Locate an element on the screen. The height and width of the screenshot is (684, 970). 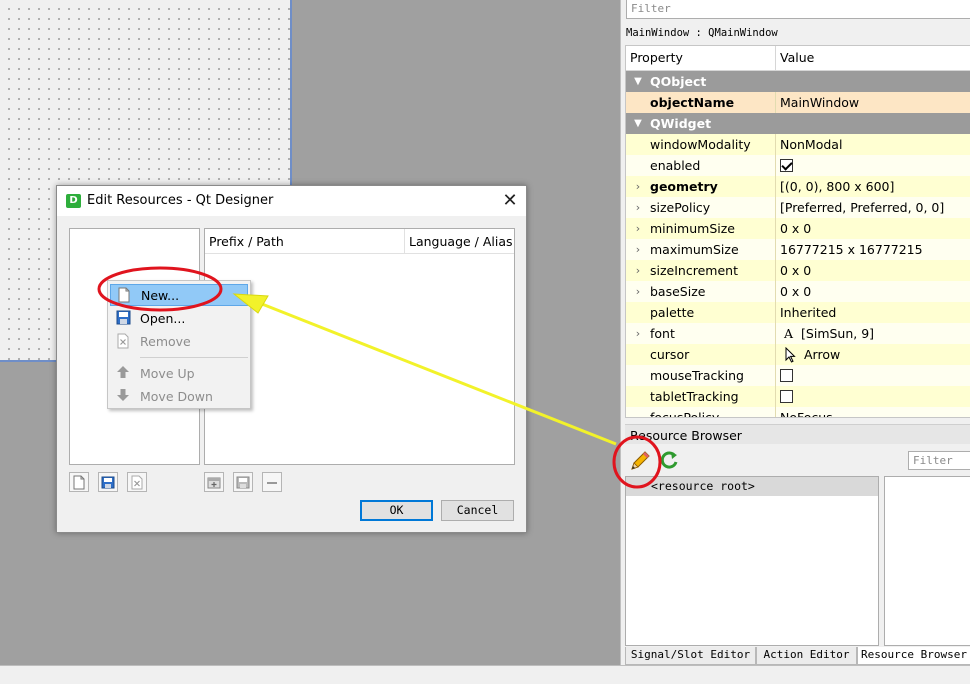
property-name: cursor is located at coordinates (670, 354).